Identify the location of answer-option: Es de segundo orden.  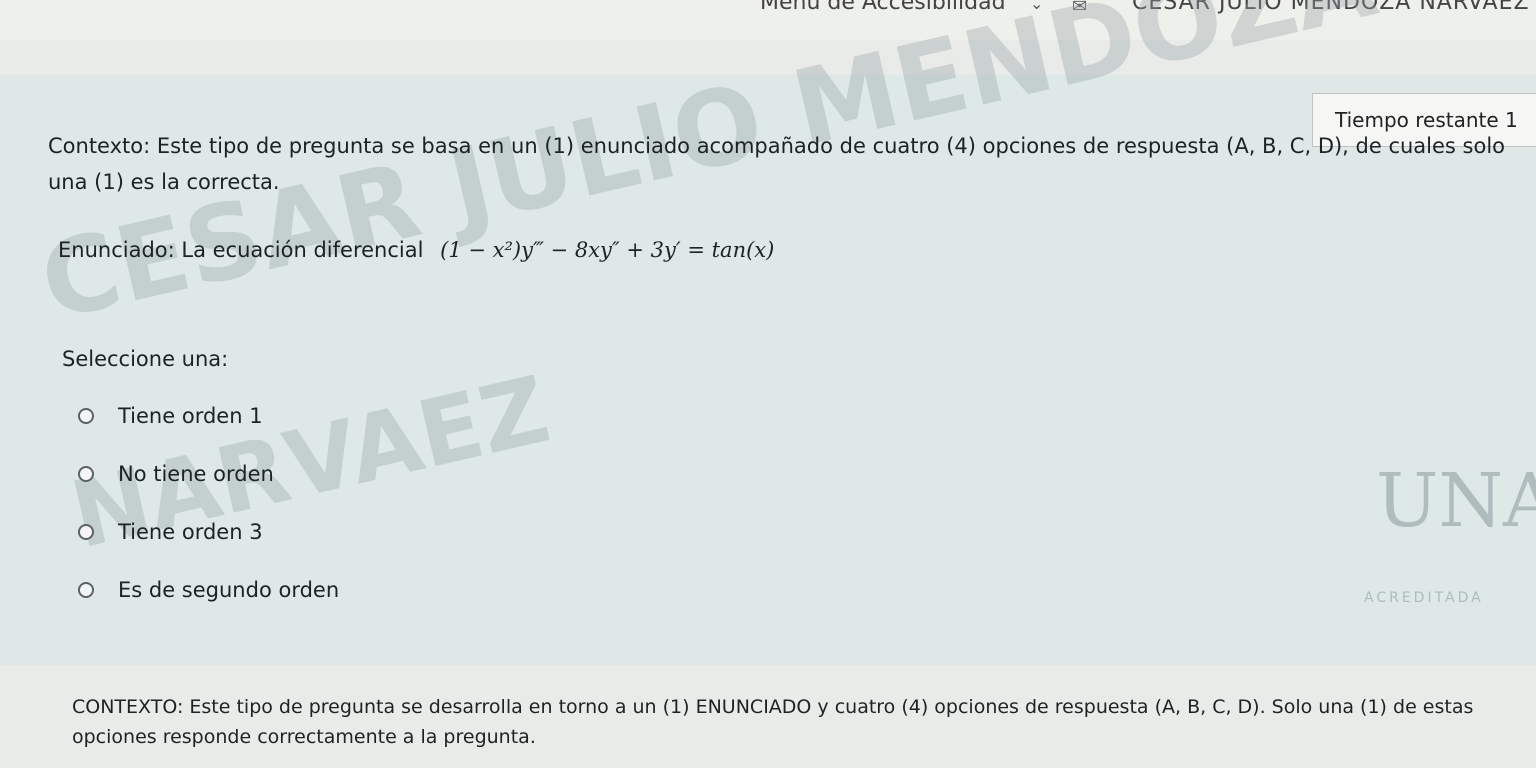
(208, 590).